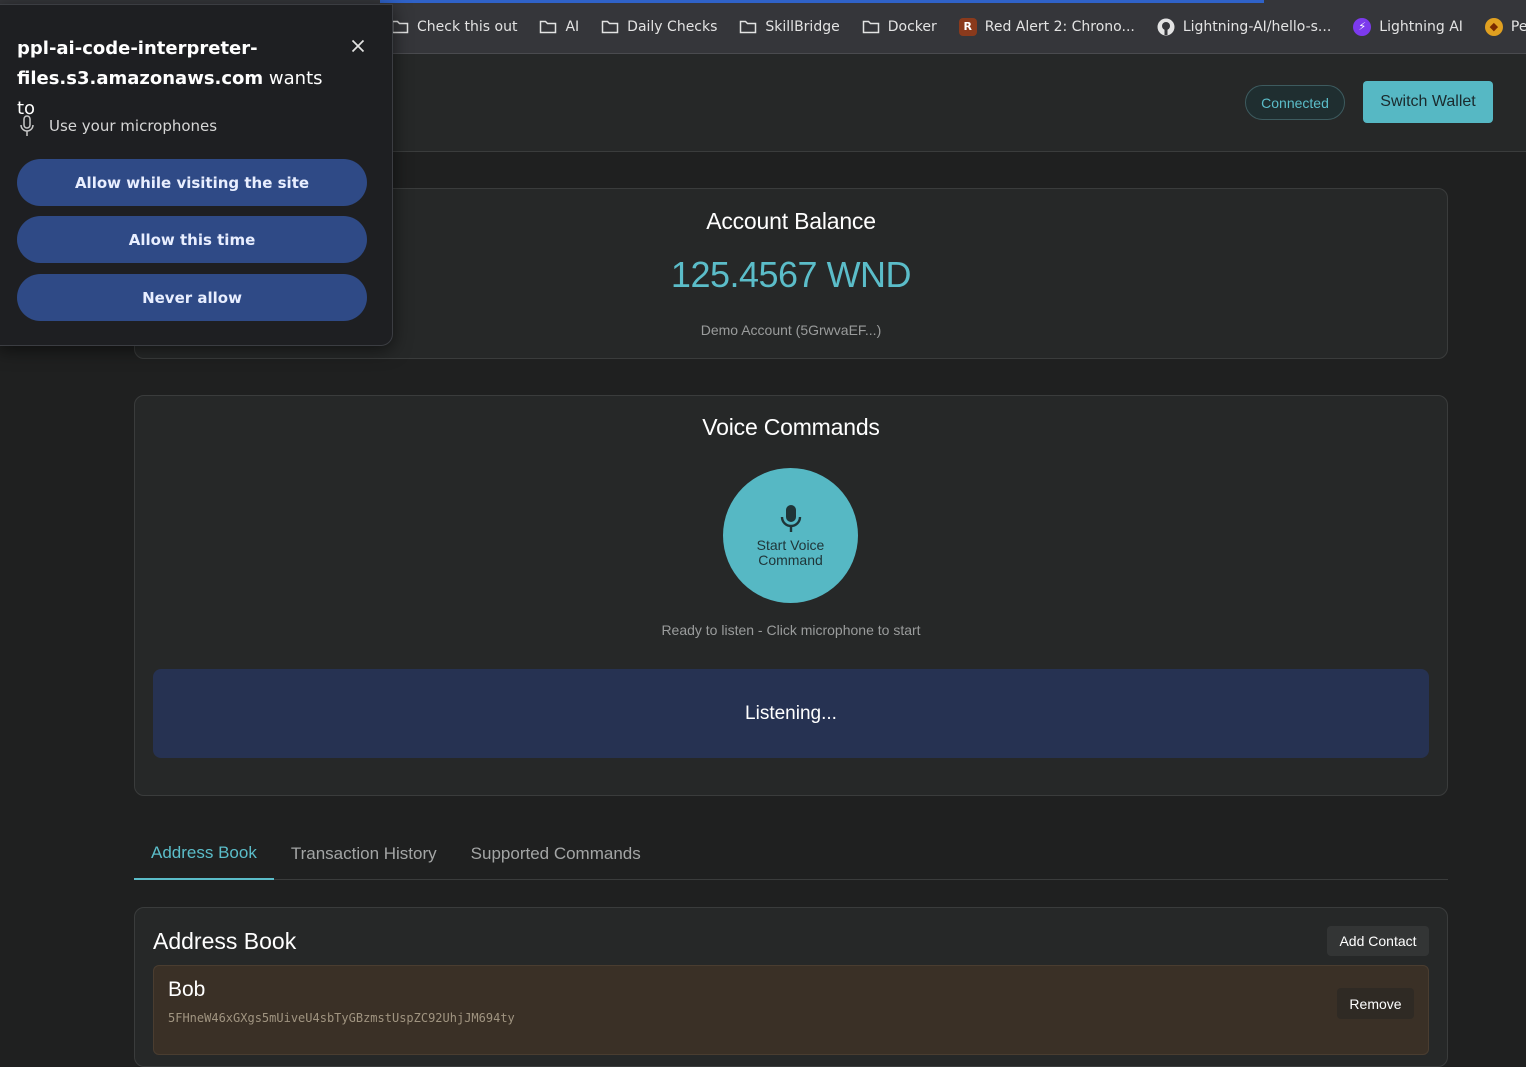 The image size is (1526, 1067). I want to click on bookmark-label: Perp, so click(1518, 26).